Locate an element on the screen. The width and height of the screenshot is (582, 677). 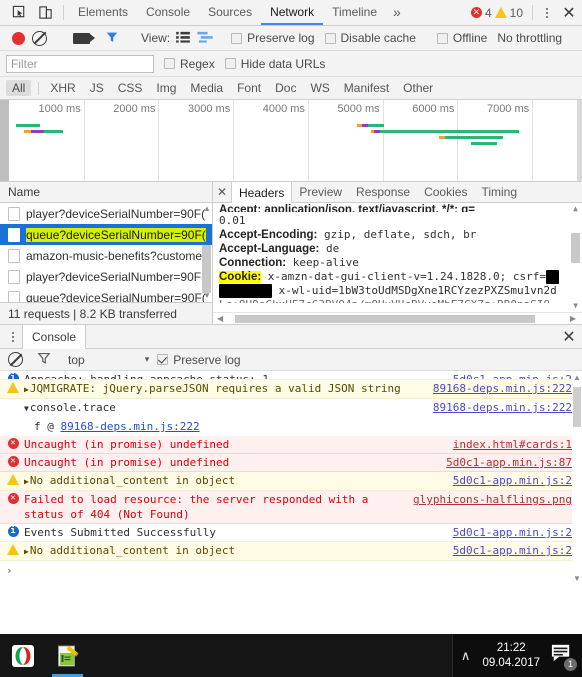
tab-response: Response is located at coordinates (383, 192).